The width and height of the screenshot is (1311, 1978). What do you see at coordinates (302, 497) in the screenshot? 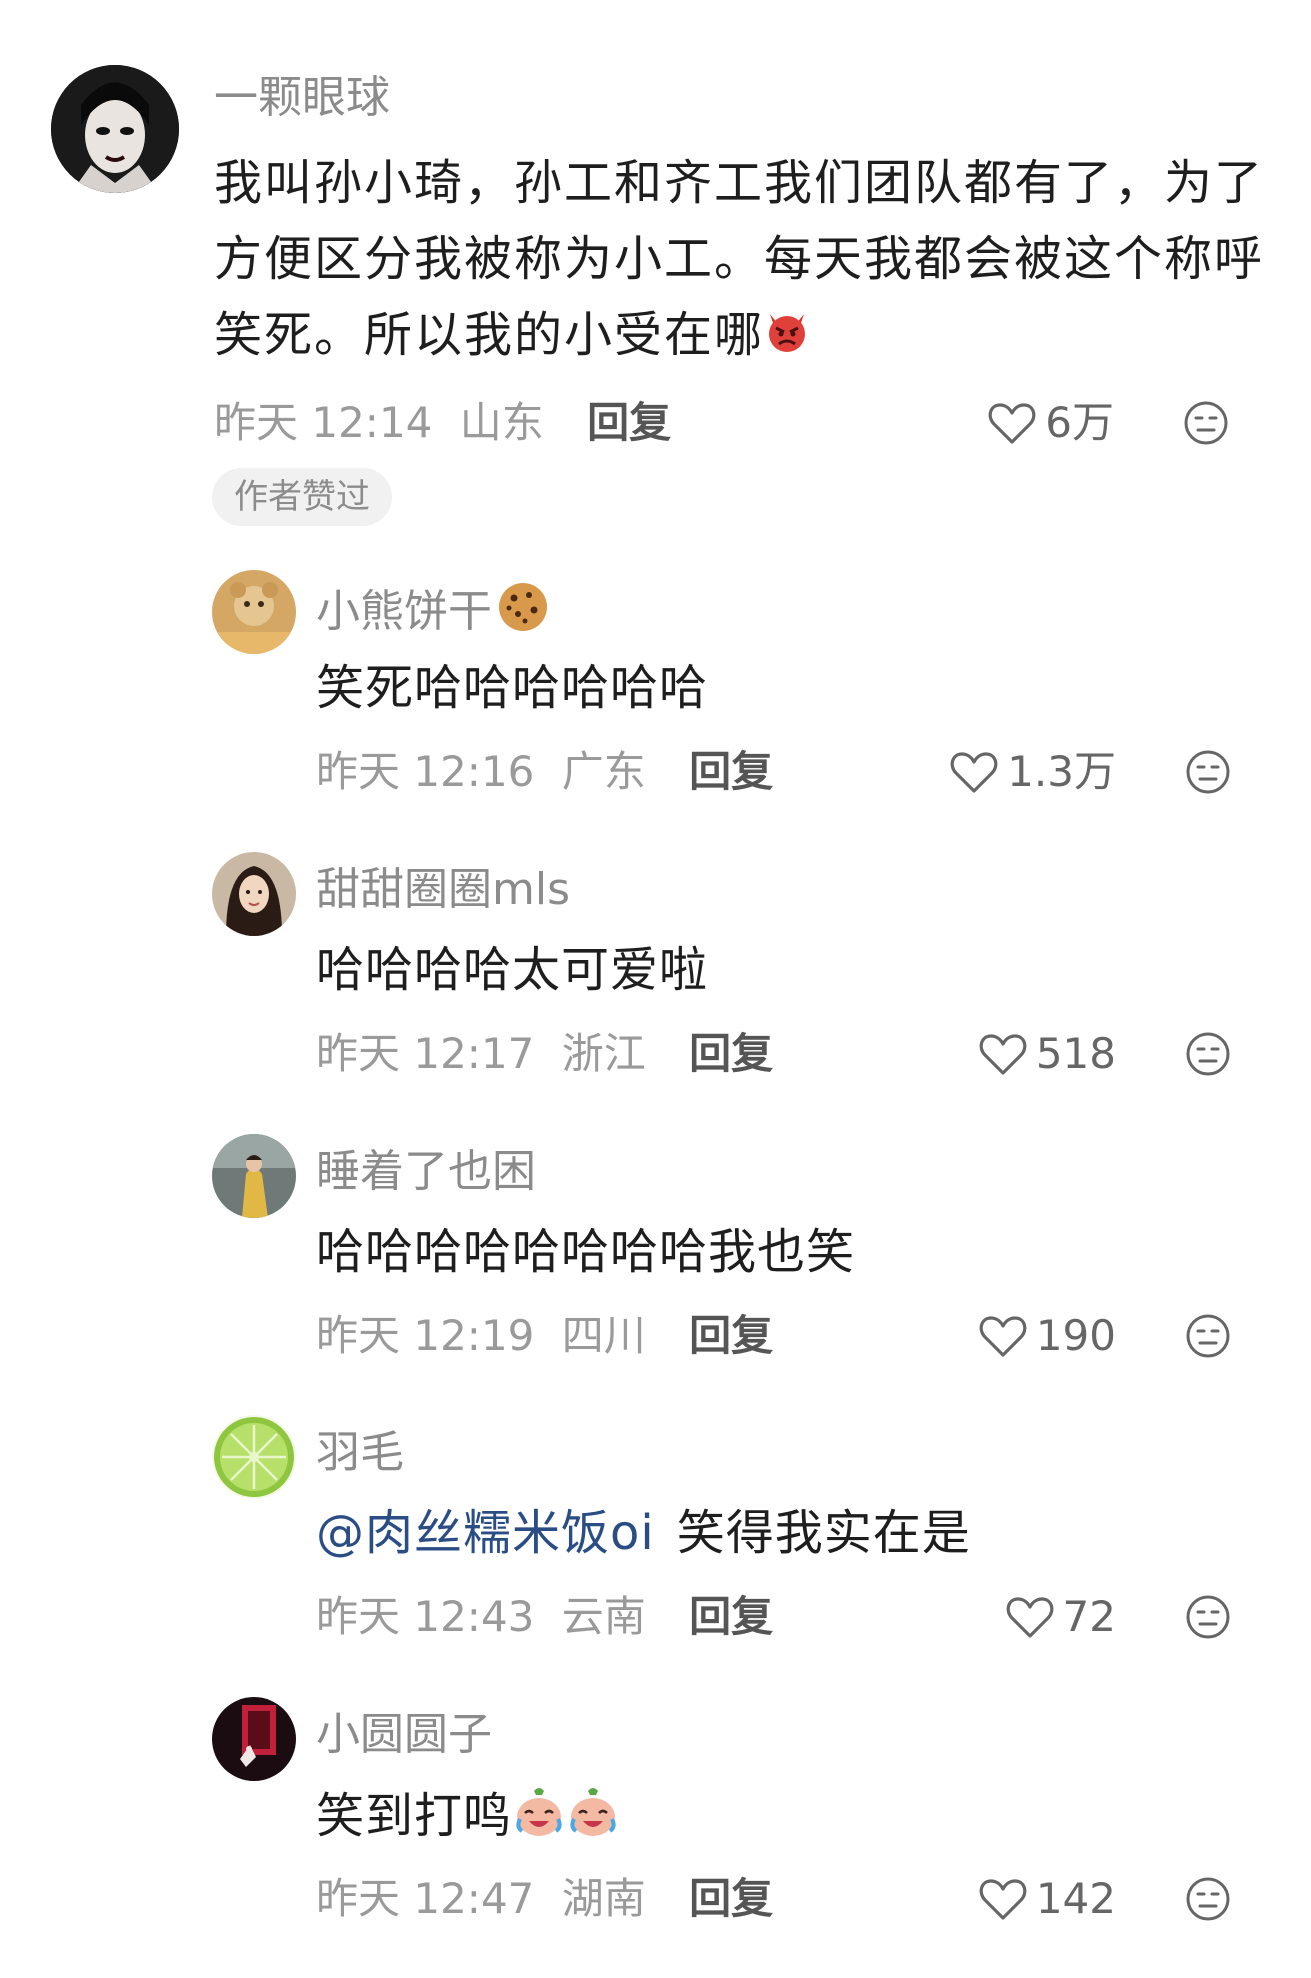
I see `author-liked-badge: 作者赞过` at bounding box center [302, 497].